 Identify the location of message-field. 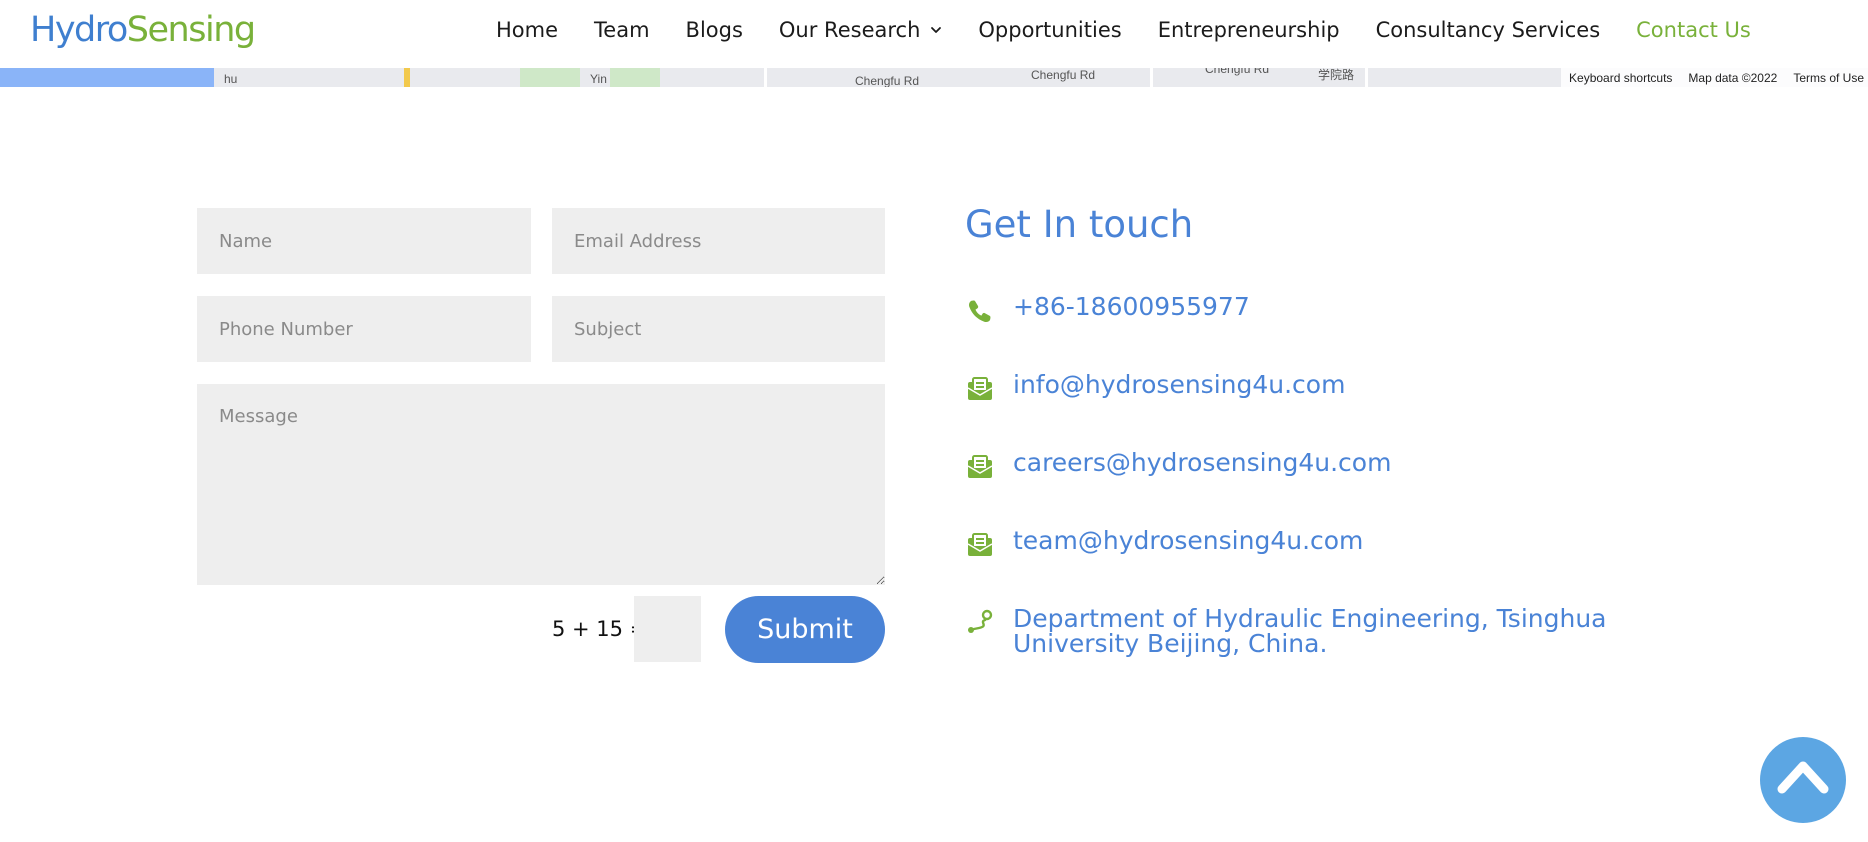
(541, 484).